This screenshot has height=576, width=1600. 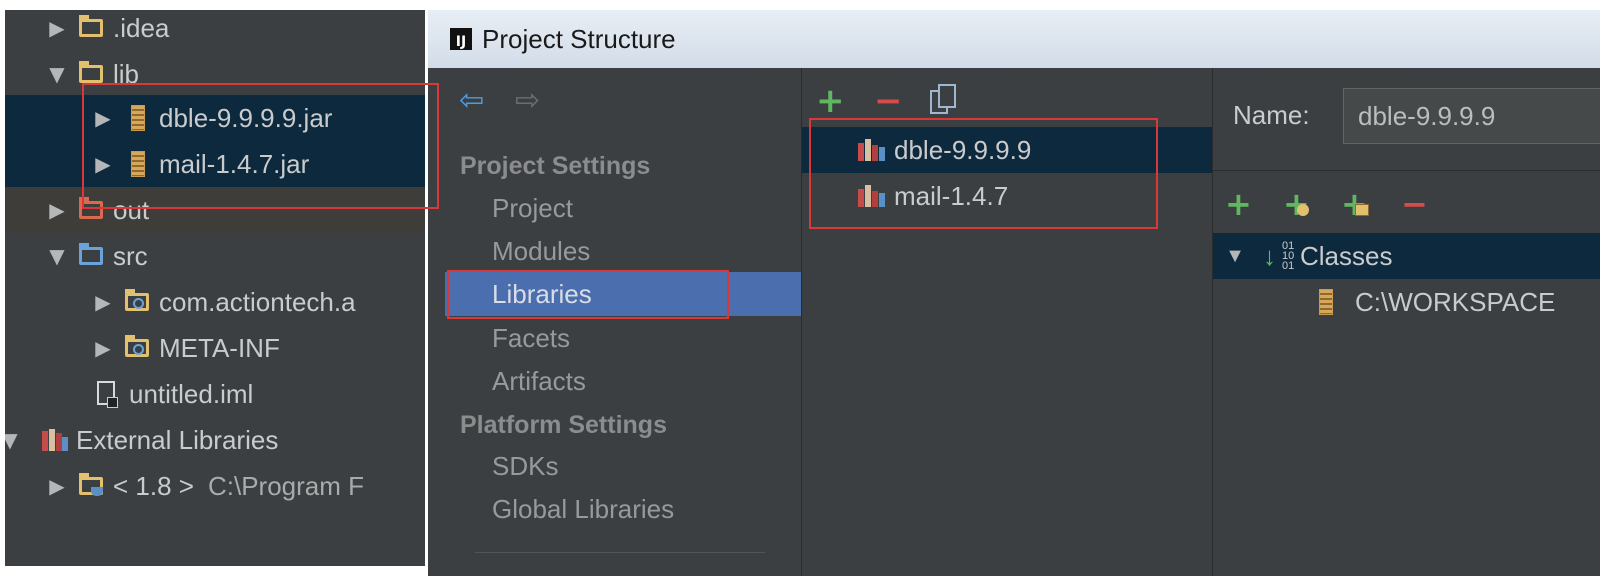 What do you see at coordinates (130, 255) in the screenshot?
I see `tree-item-label: src` at bounding box center [130, 255].